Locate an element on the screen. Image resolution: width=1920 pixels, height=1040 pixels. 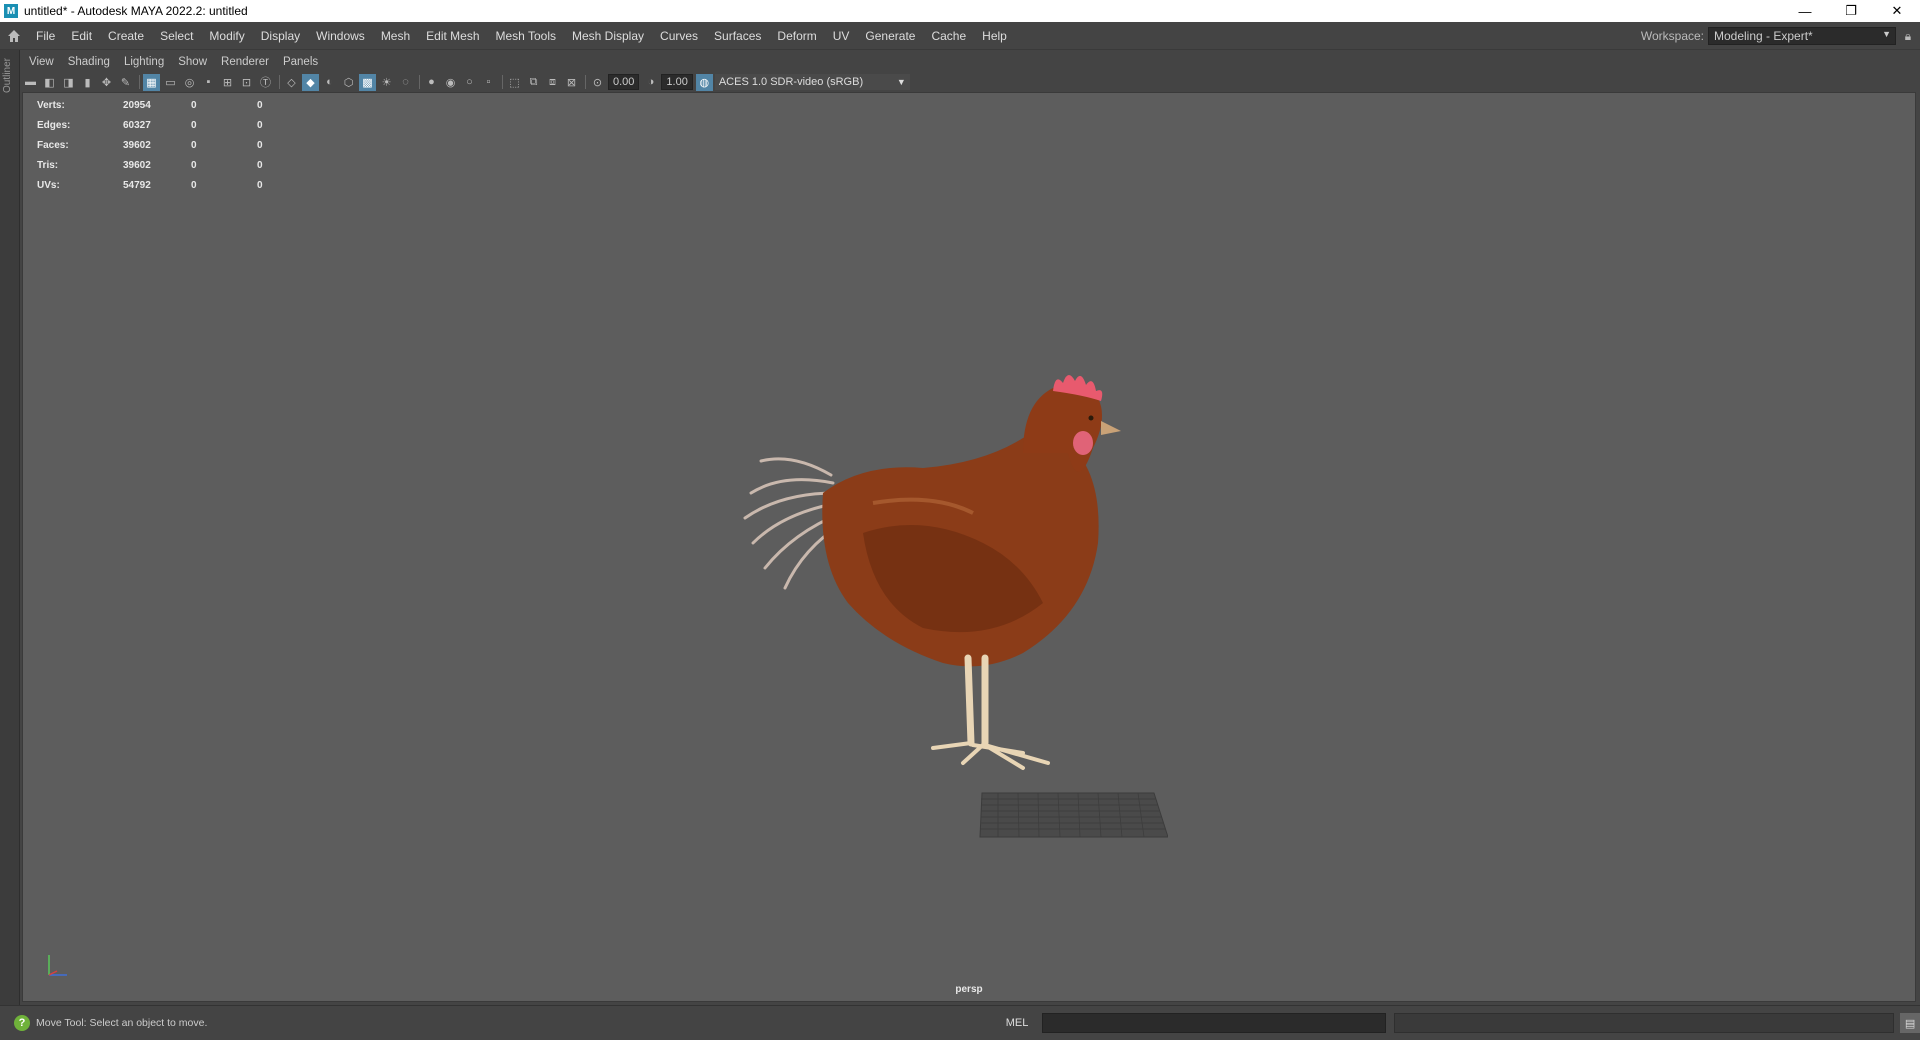
camera-attributes-icon: ◧ is located at coordinates (49, 82).